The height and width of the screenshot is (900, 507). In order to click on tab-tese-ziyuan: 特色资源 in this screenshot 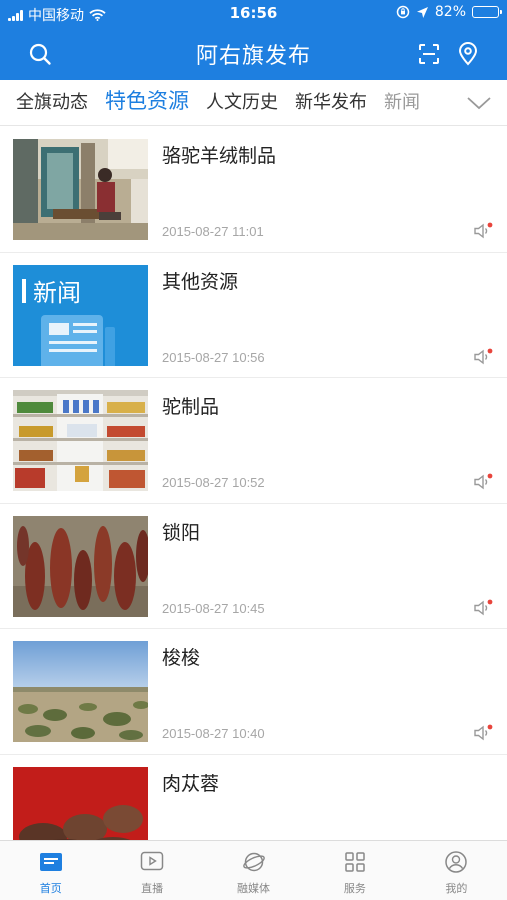, I will do `click(147, 102)`.